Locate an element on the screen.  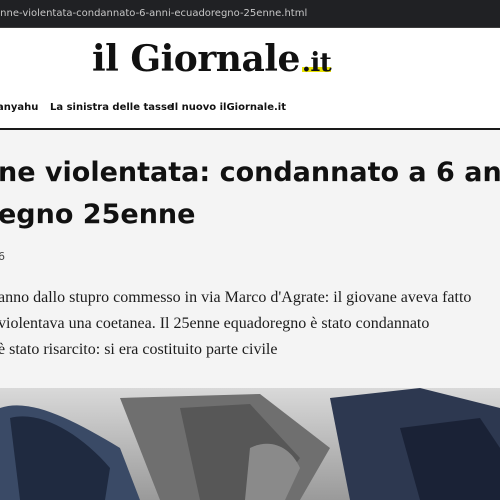
article-meta: 6 is located at coordinates (2, 256).